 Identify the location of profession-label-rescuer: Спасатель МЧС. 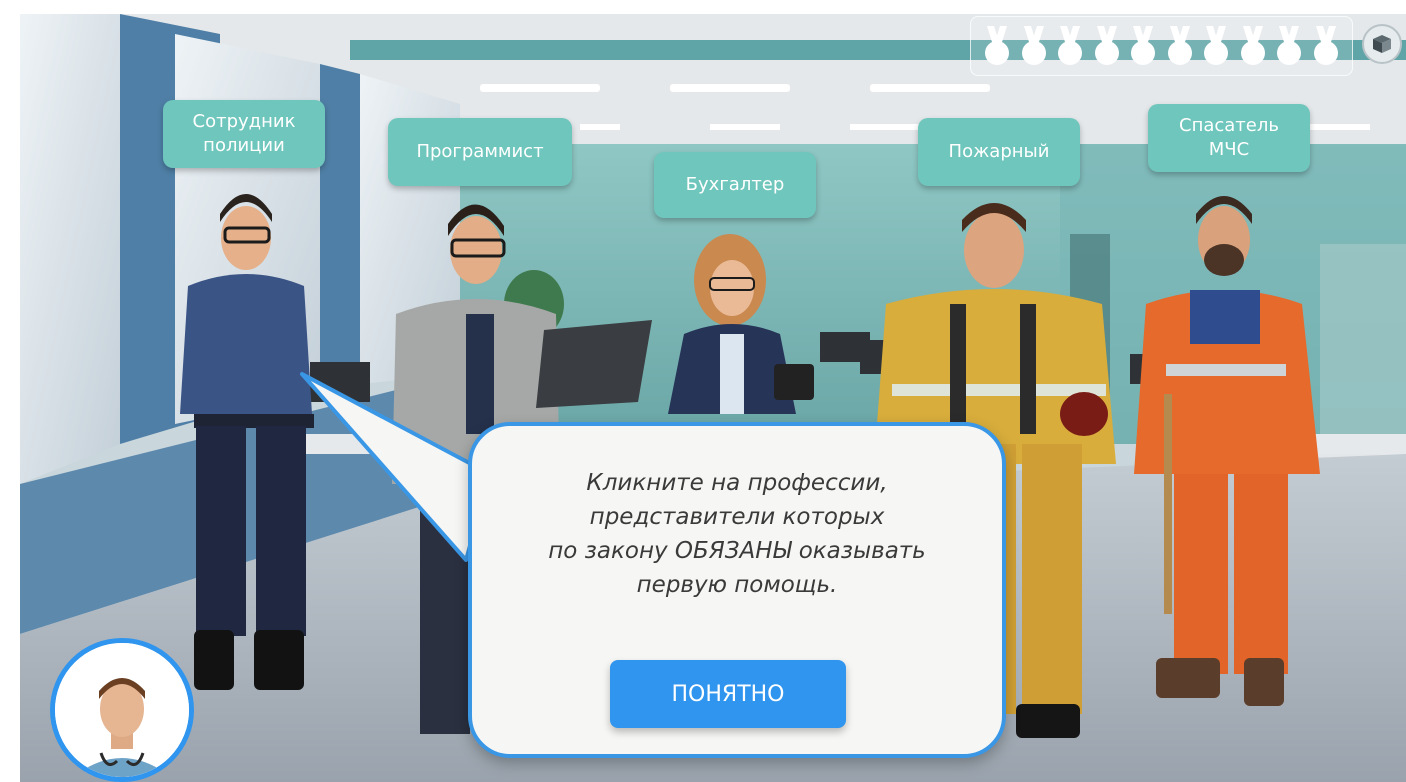
(1229, 138).